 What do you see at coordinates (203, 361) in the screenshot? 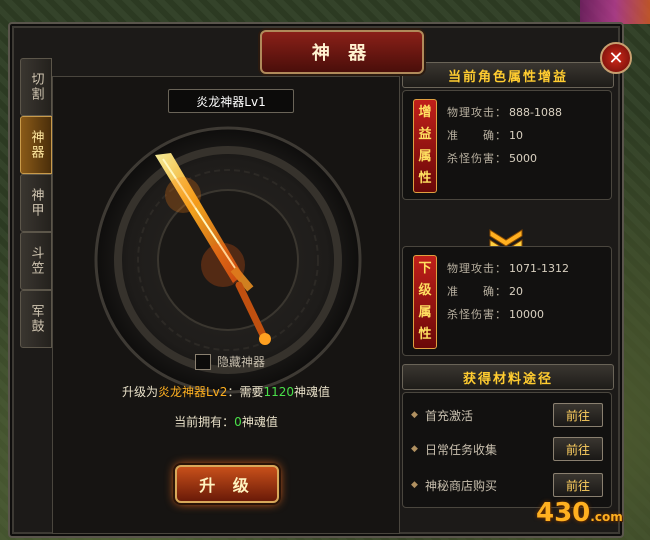
I see `hide-artifact-checkbox` at bounding box center [203, 361].